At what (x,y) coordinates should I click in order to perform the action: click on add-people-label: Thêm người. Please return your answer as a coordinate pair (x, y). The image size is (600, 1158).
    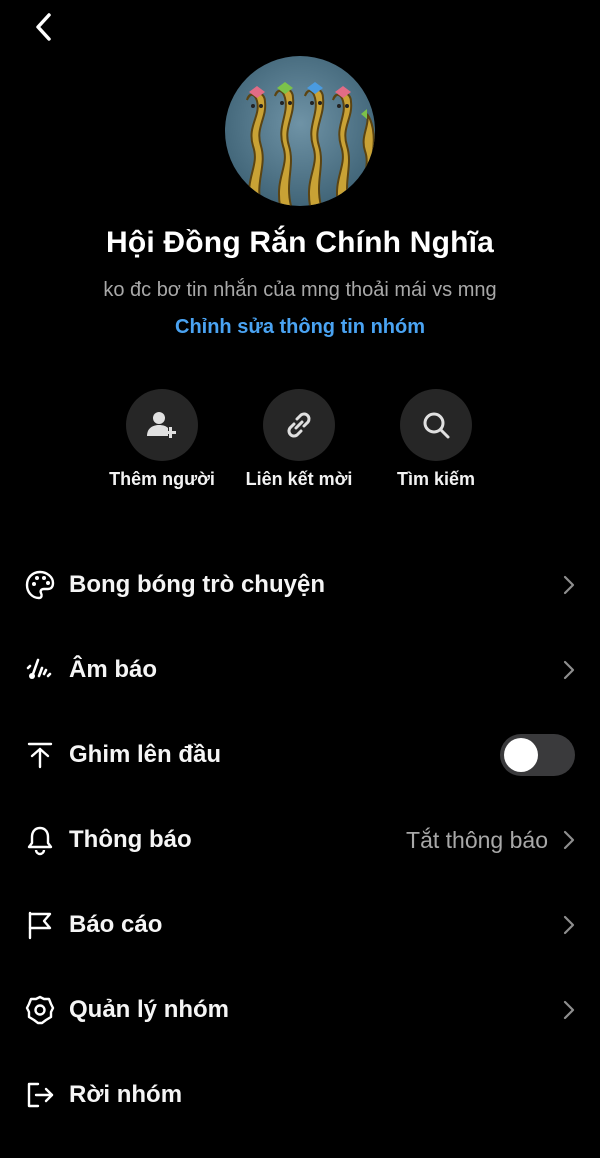
    Looking at the image, I should click on (162, 479).